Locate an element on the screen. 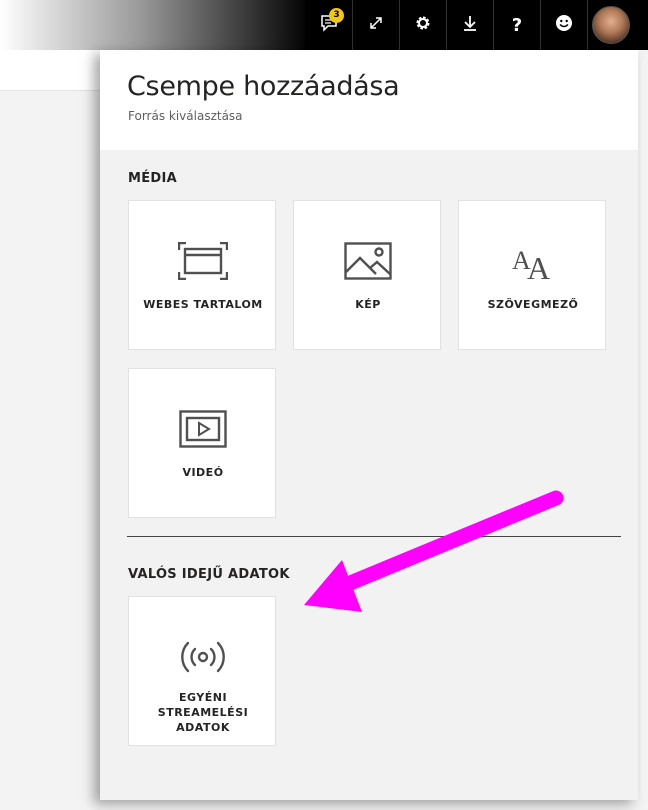 The height and width of the screenshot is (810, 648). panel-header: Csempe hozzáadása Forrás kiválasztása is located at coordinates (369, 100).